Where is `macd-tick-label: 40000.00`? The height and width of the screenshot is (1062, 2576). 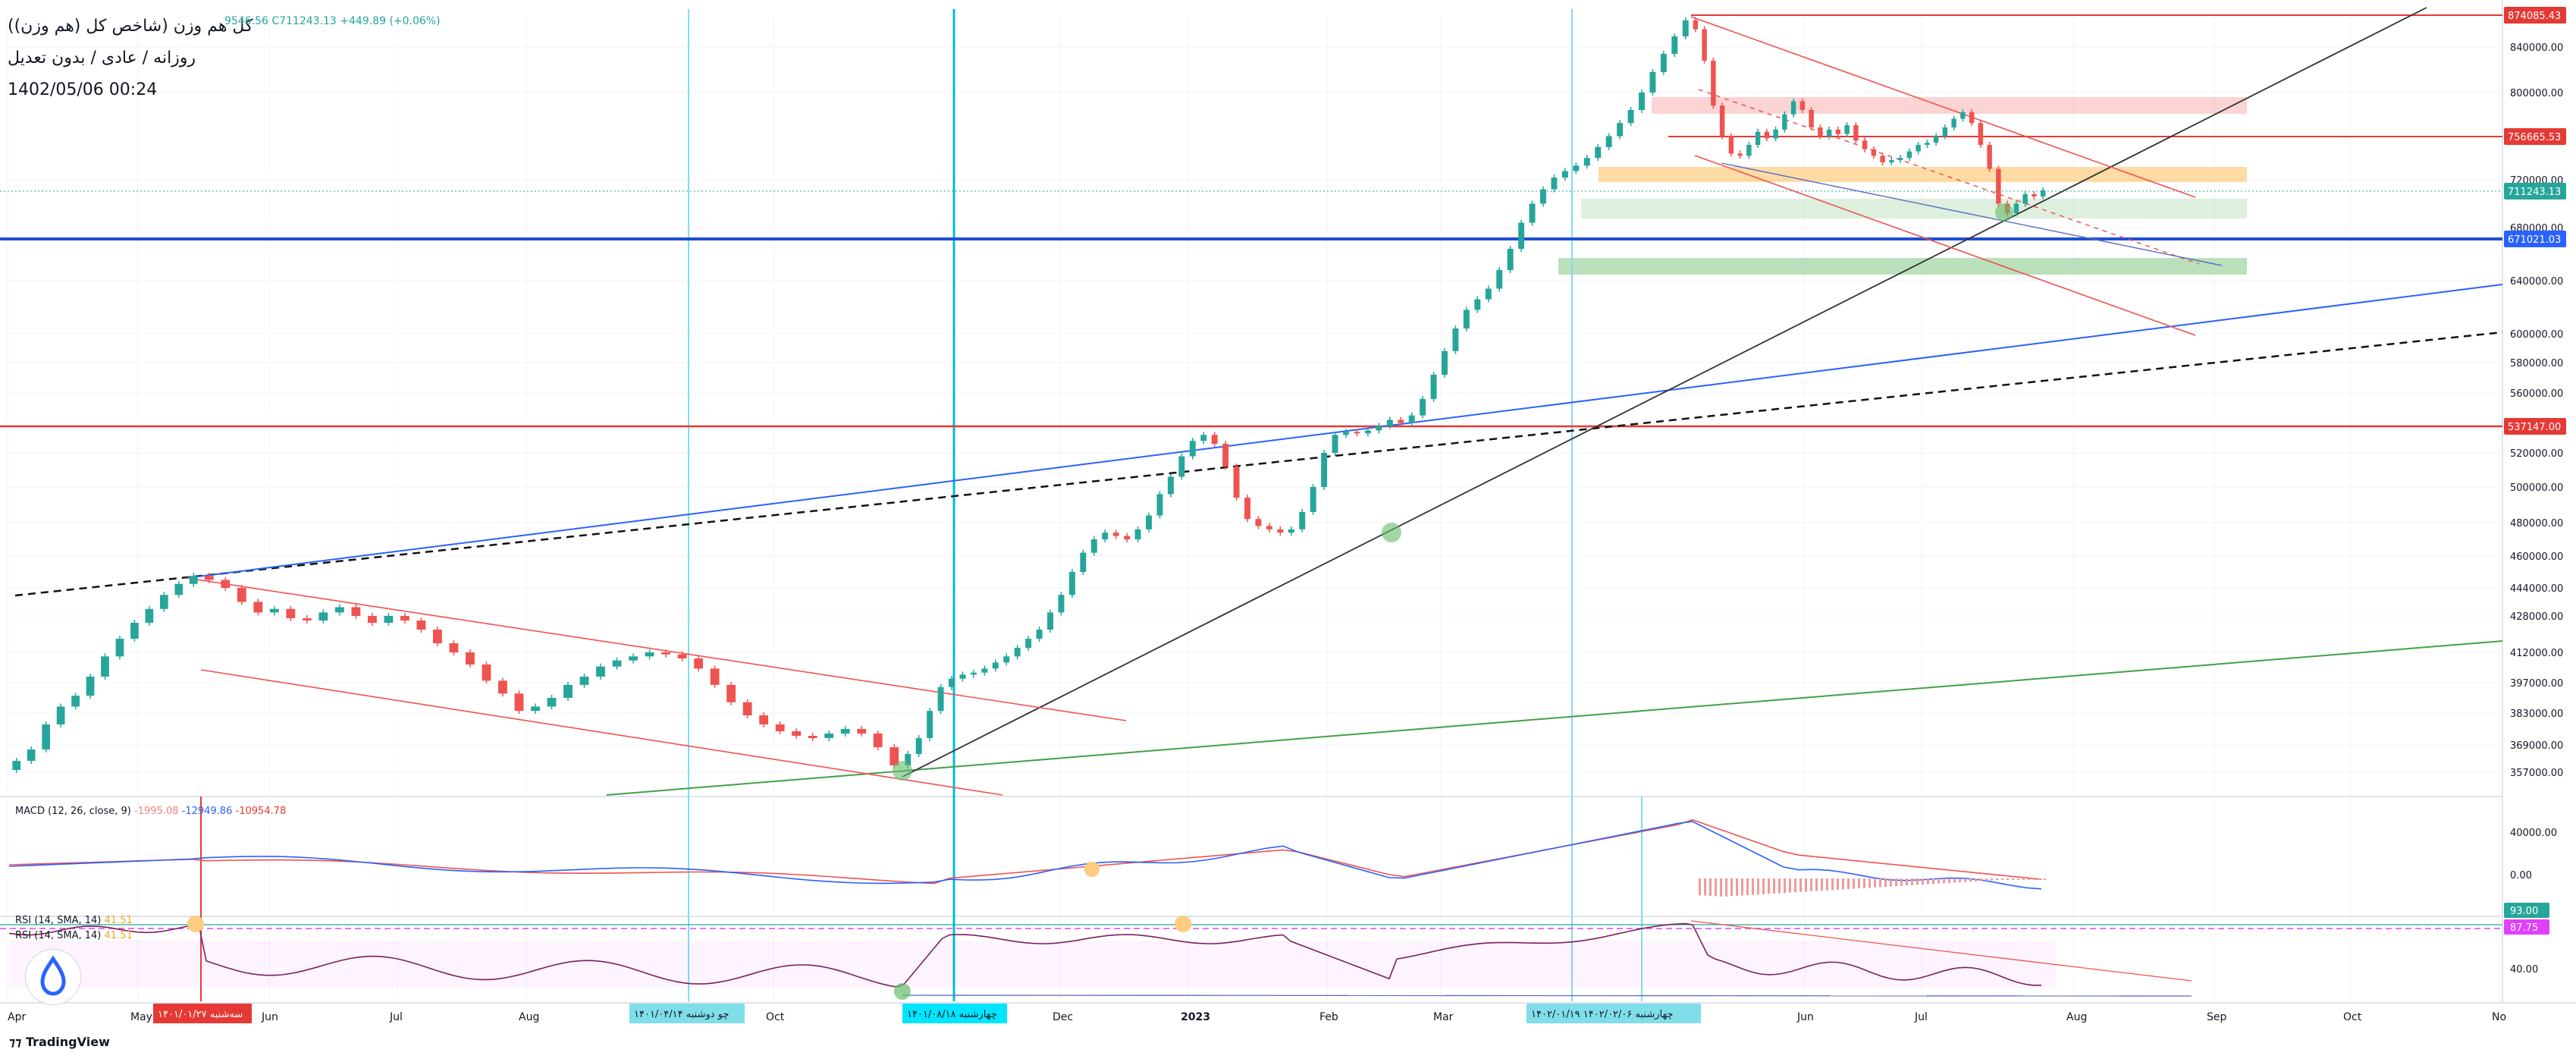
macd-tick-label: 40000.00 is located at coordinates (2533, 834).